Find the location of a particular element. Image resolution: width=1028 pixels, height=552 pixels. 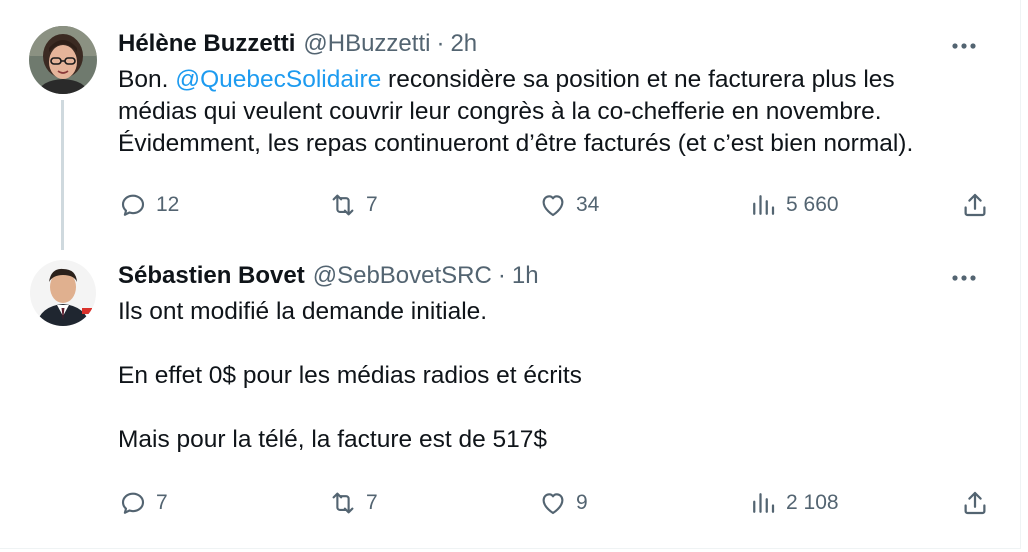

tweet-header: Hélène Buzzetti @HBuzzetti · 2h is located at coordinates (297, 45).